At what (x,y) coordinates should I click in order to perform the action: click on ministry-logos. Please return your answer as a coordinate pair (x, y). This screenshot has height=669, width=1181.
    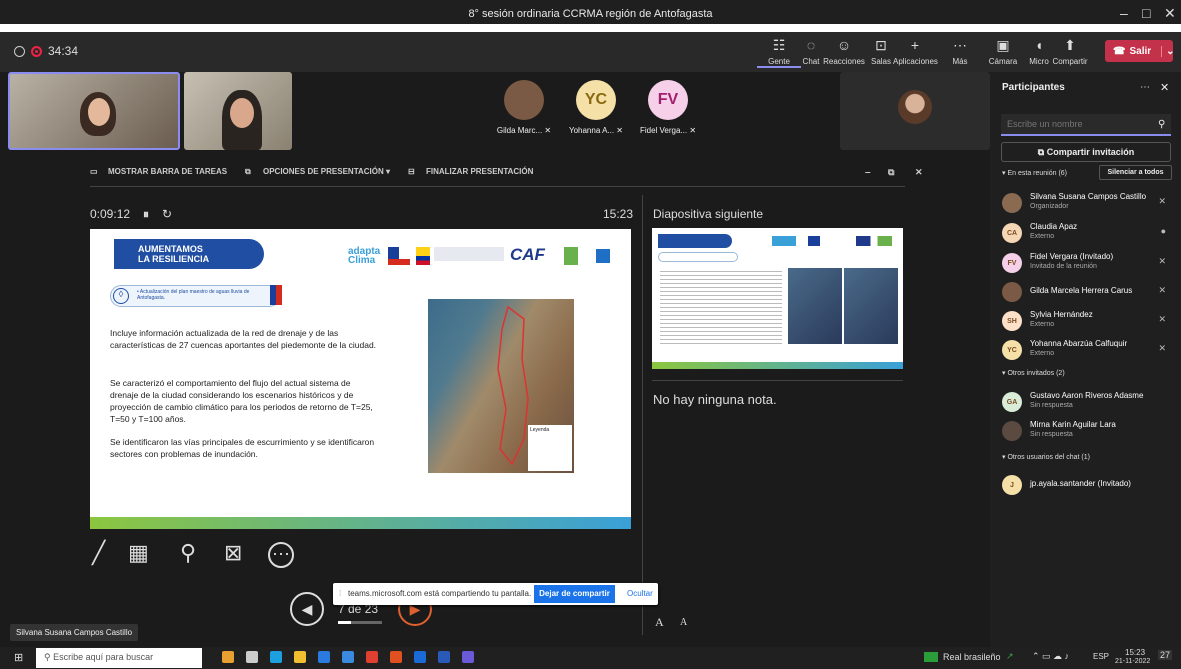
    Looking at the image, I should click on (469, 254).